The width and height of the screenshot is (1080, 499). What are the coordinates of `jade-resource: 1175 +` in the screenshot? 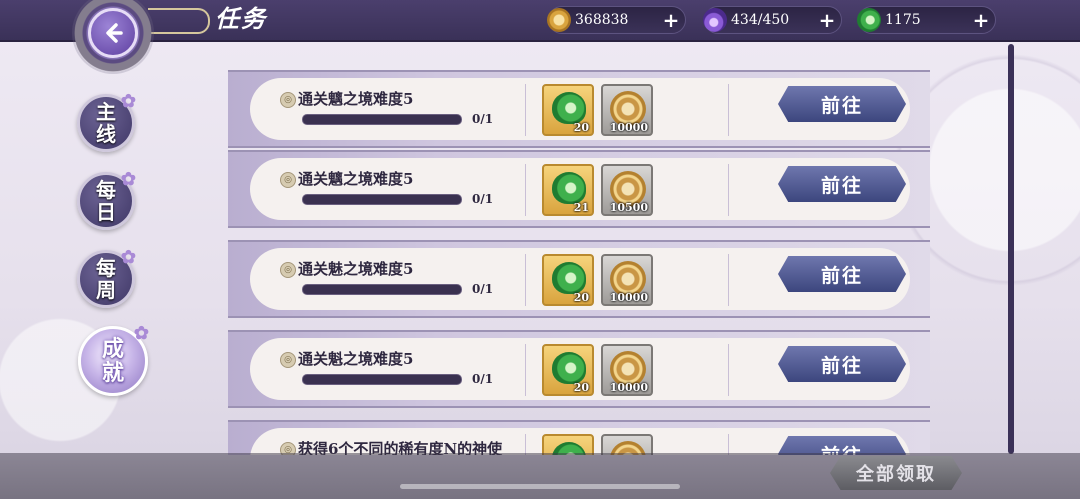 It's located at (926, 20).